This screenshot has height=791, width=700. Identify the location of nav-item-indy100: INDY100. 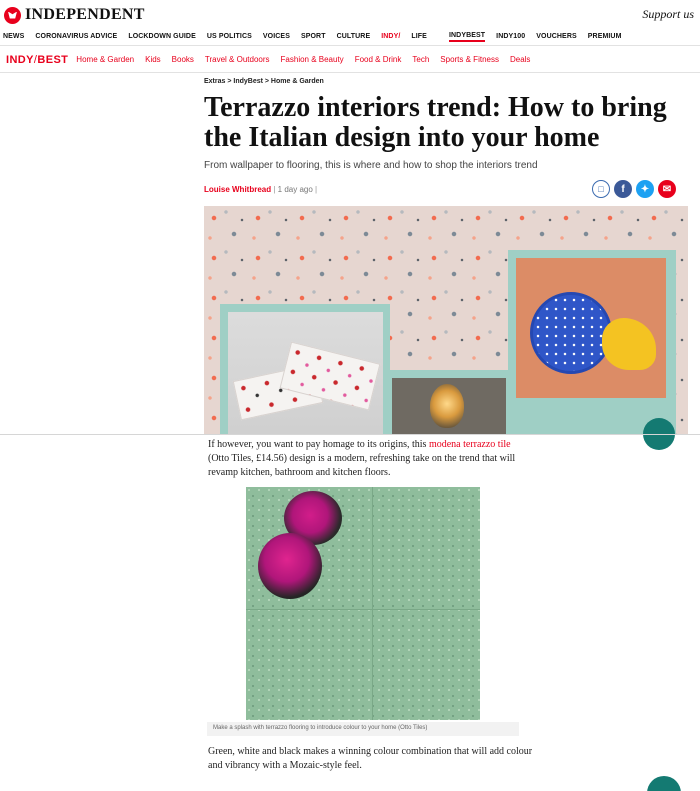
(510, 36).